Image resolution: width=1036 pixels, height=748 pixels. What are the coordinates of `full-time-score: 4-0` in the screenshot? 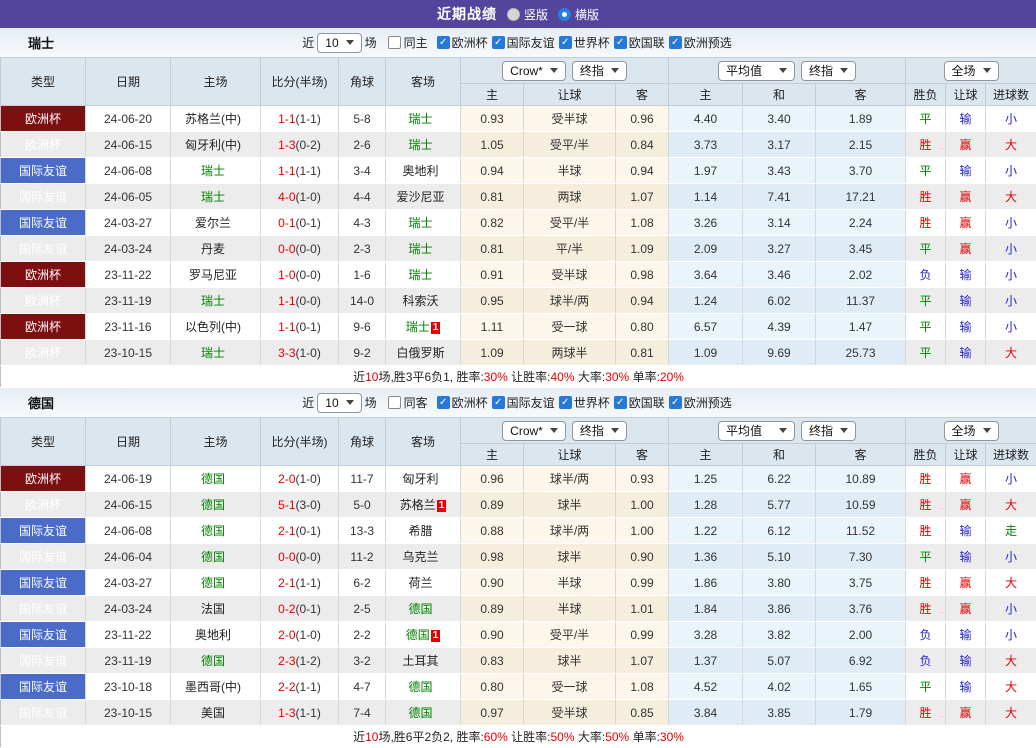 It's located at (286, 197).